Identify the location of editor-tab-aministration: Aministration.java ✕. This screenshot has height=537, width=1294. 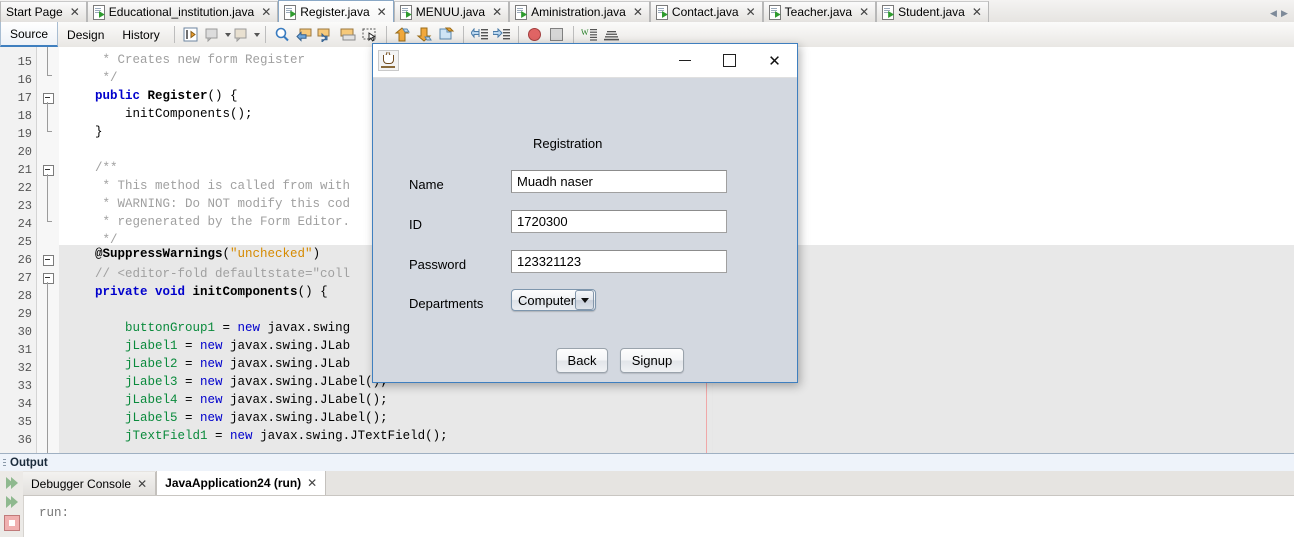
(579, 11).